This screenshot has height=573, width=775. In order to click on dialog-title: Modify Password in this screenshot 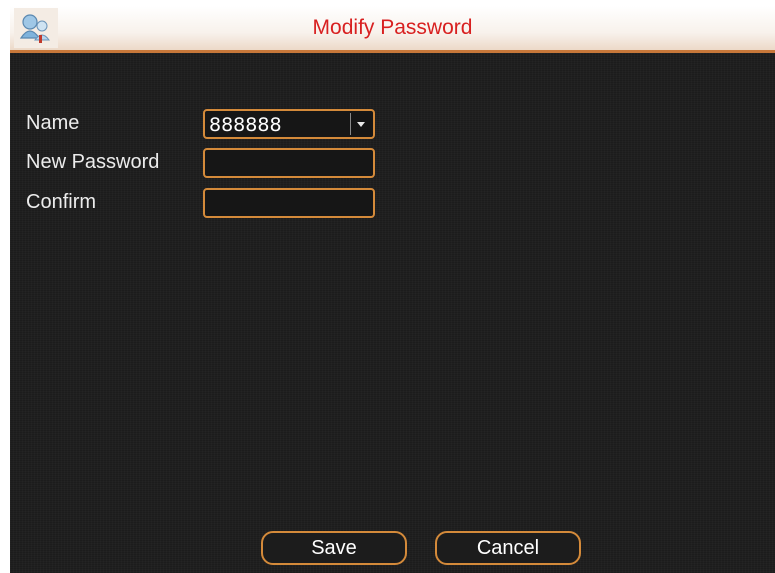, I will do `click(392, 27)`.